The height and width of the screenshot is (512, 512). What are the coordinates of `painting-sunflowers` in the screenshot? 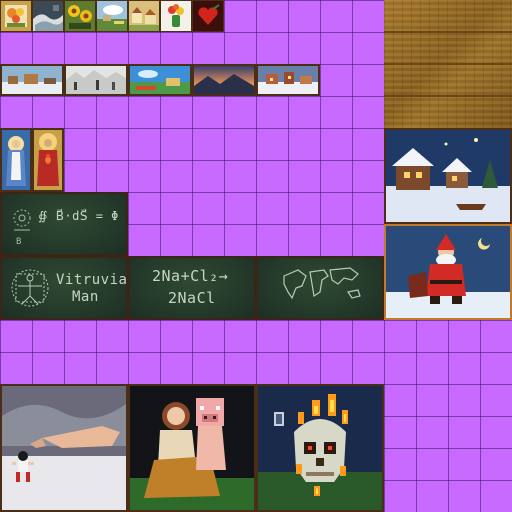 It's located at (80, 16).